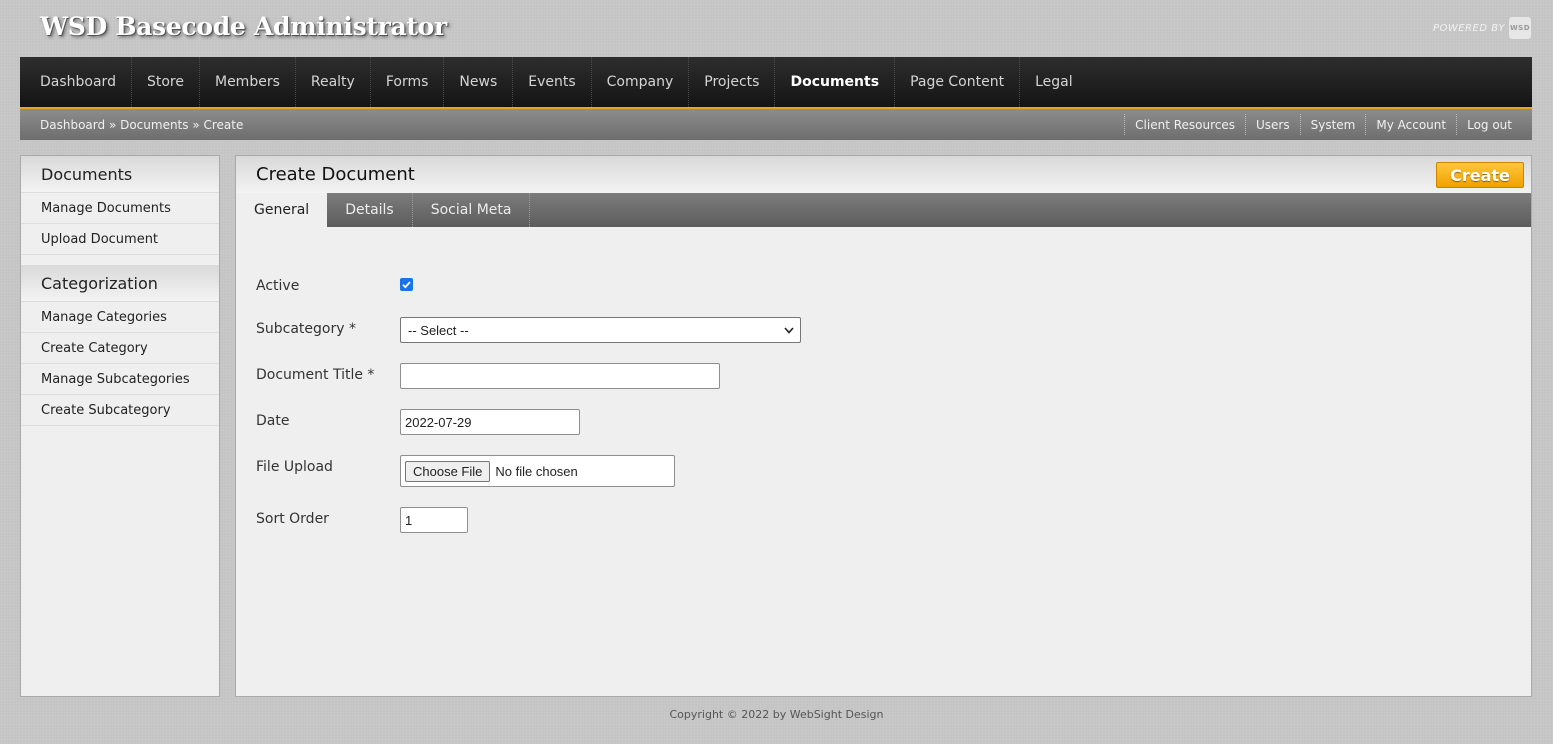 This screenshot has height=744, width=1553. I want to click on subcategory-selected-value: -- Select --, so click(438, 330).